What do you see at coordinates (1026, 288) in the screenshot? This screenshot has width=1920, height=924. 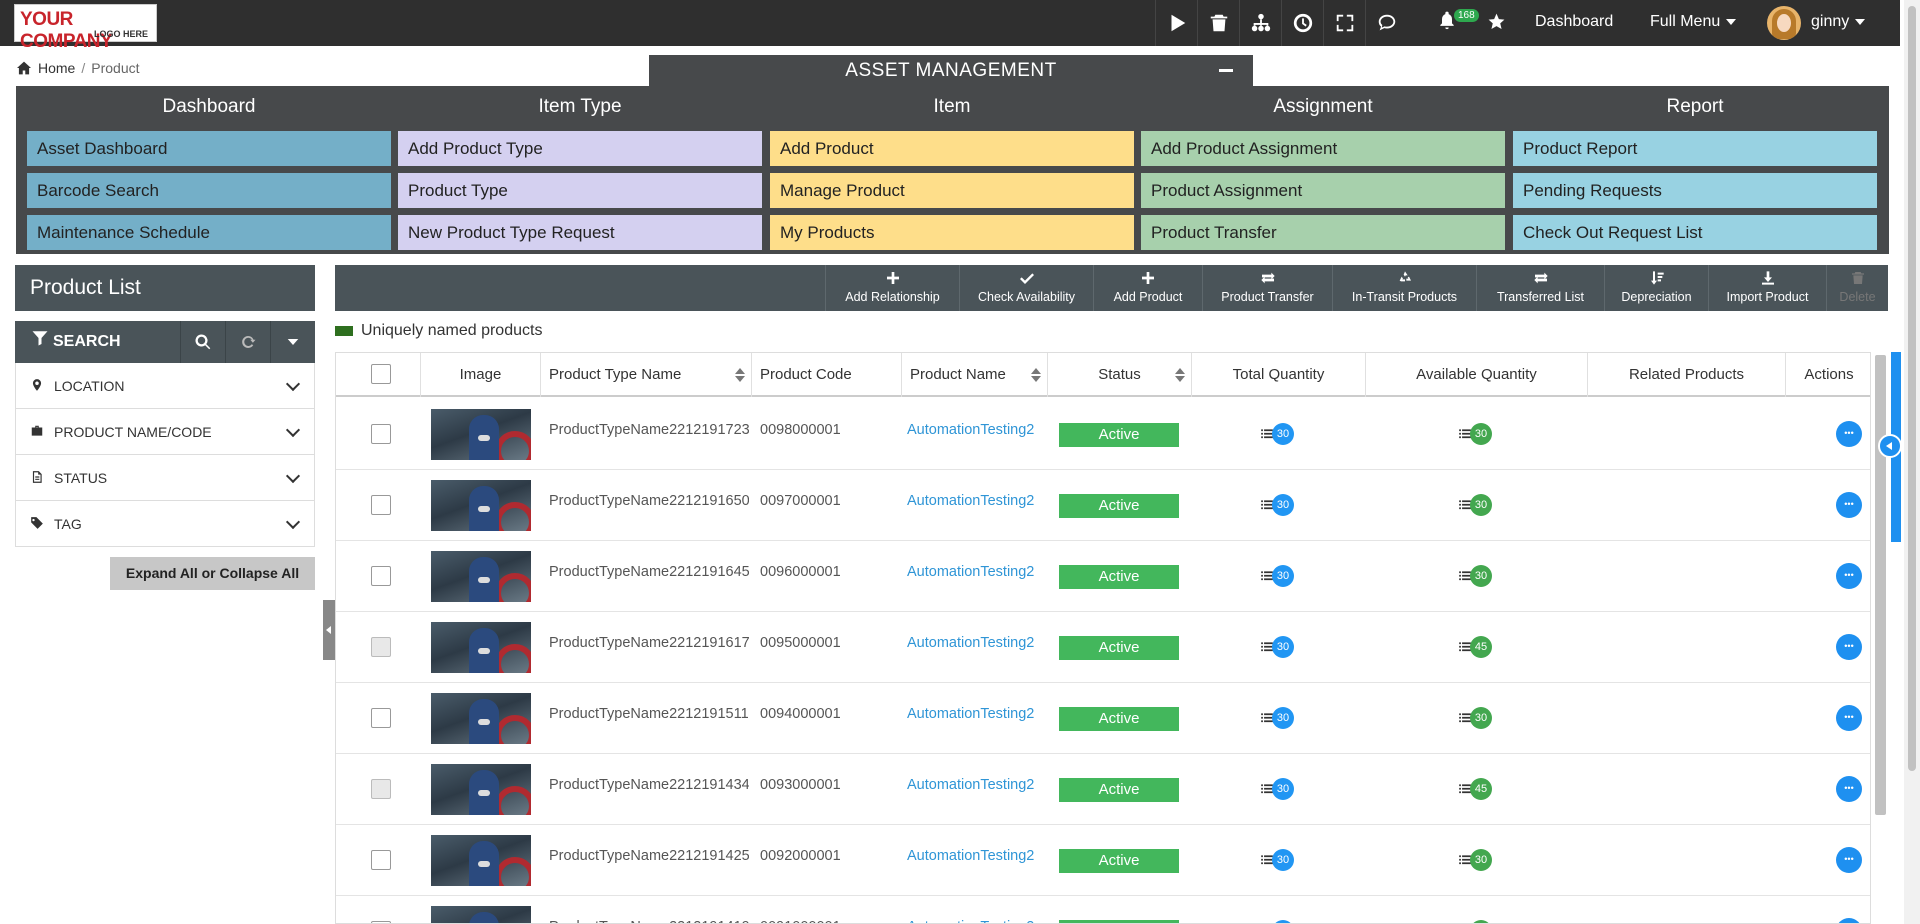 I see `check-availability-button: Check Availability` at bounding box center [1026, 288].